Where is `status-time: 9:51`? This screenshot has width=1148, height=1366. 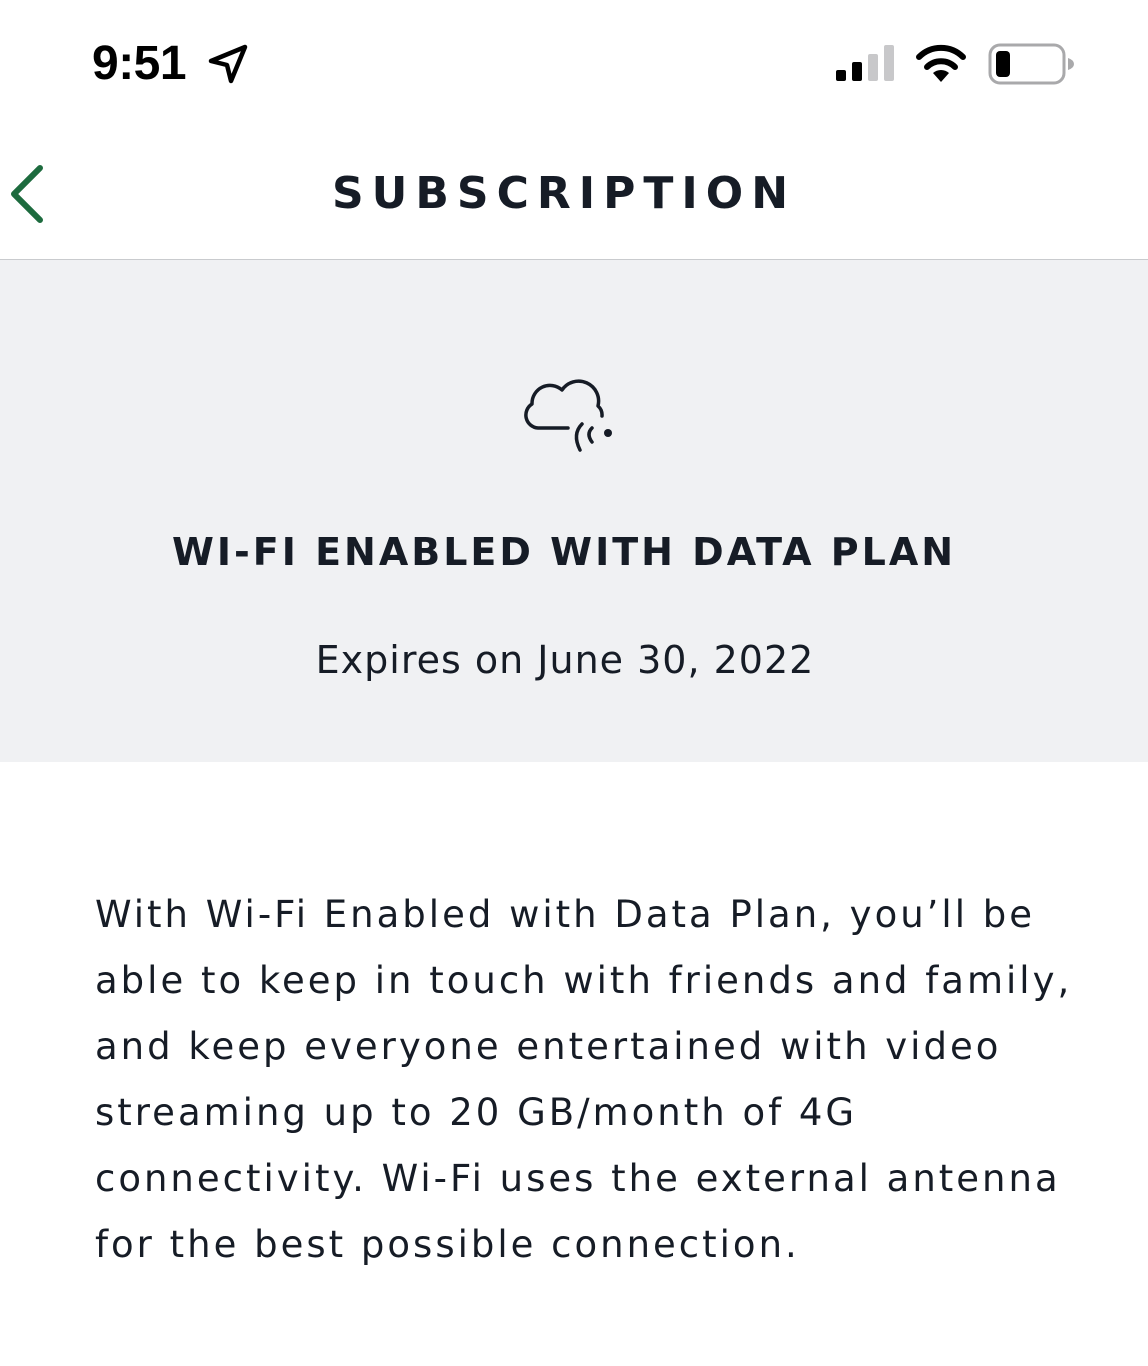 status-time: 9:51 is located at coordinates (139, 63).